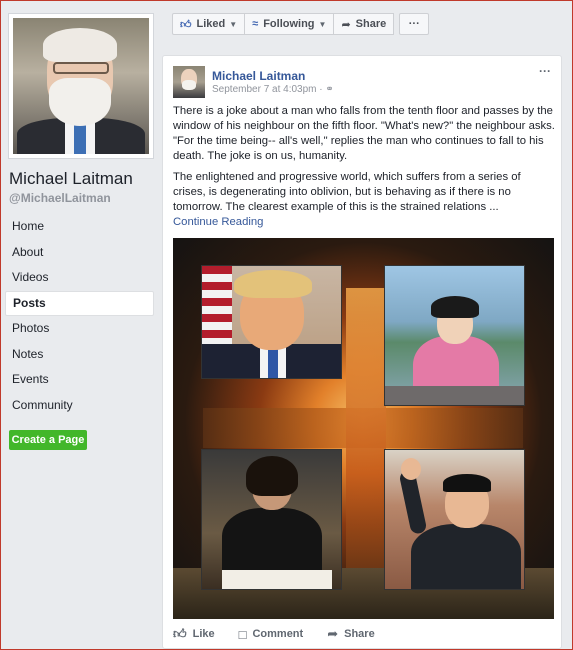 The image size is (573, 650). What do you see at coordinates (414, 24) in the screenshot?
I see `more-options-button: ···` at bounding box center [414, 24].